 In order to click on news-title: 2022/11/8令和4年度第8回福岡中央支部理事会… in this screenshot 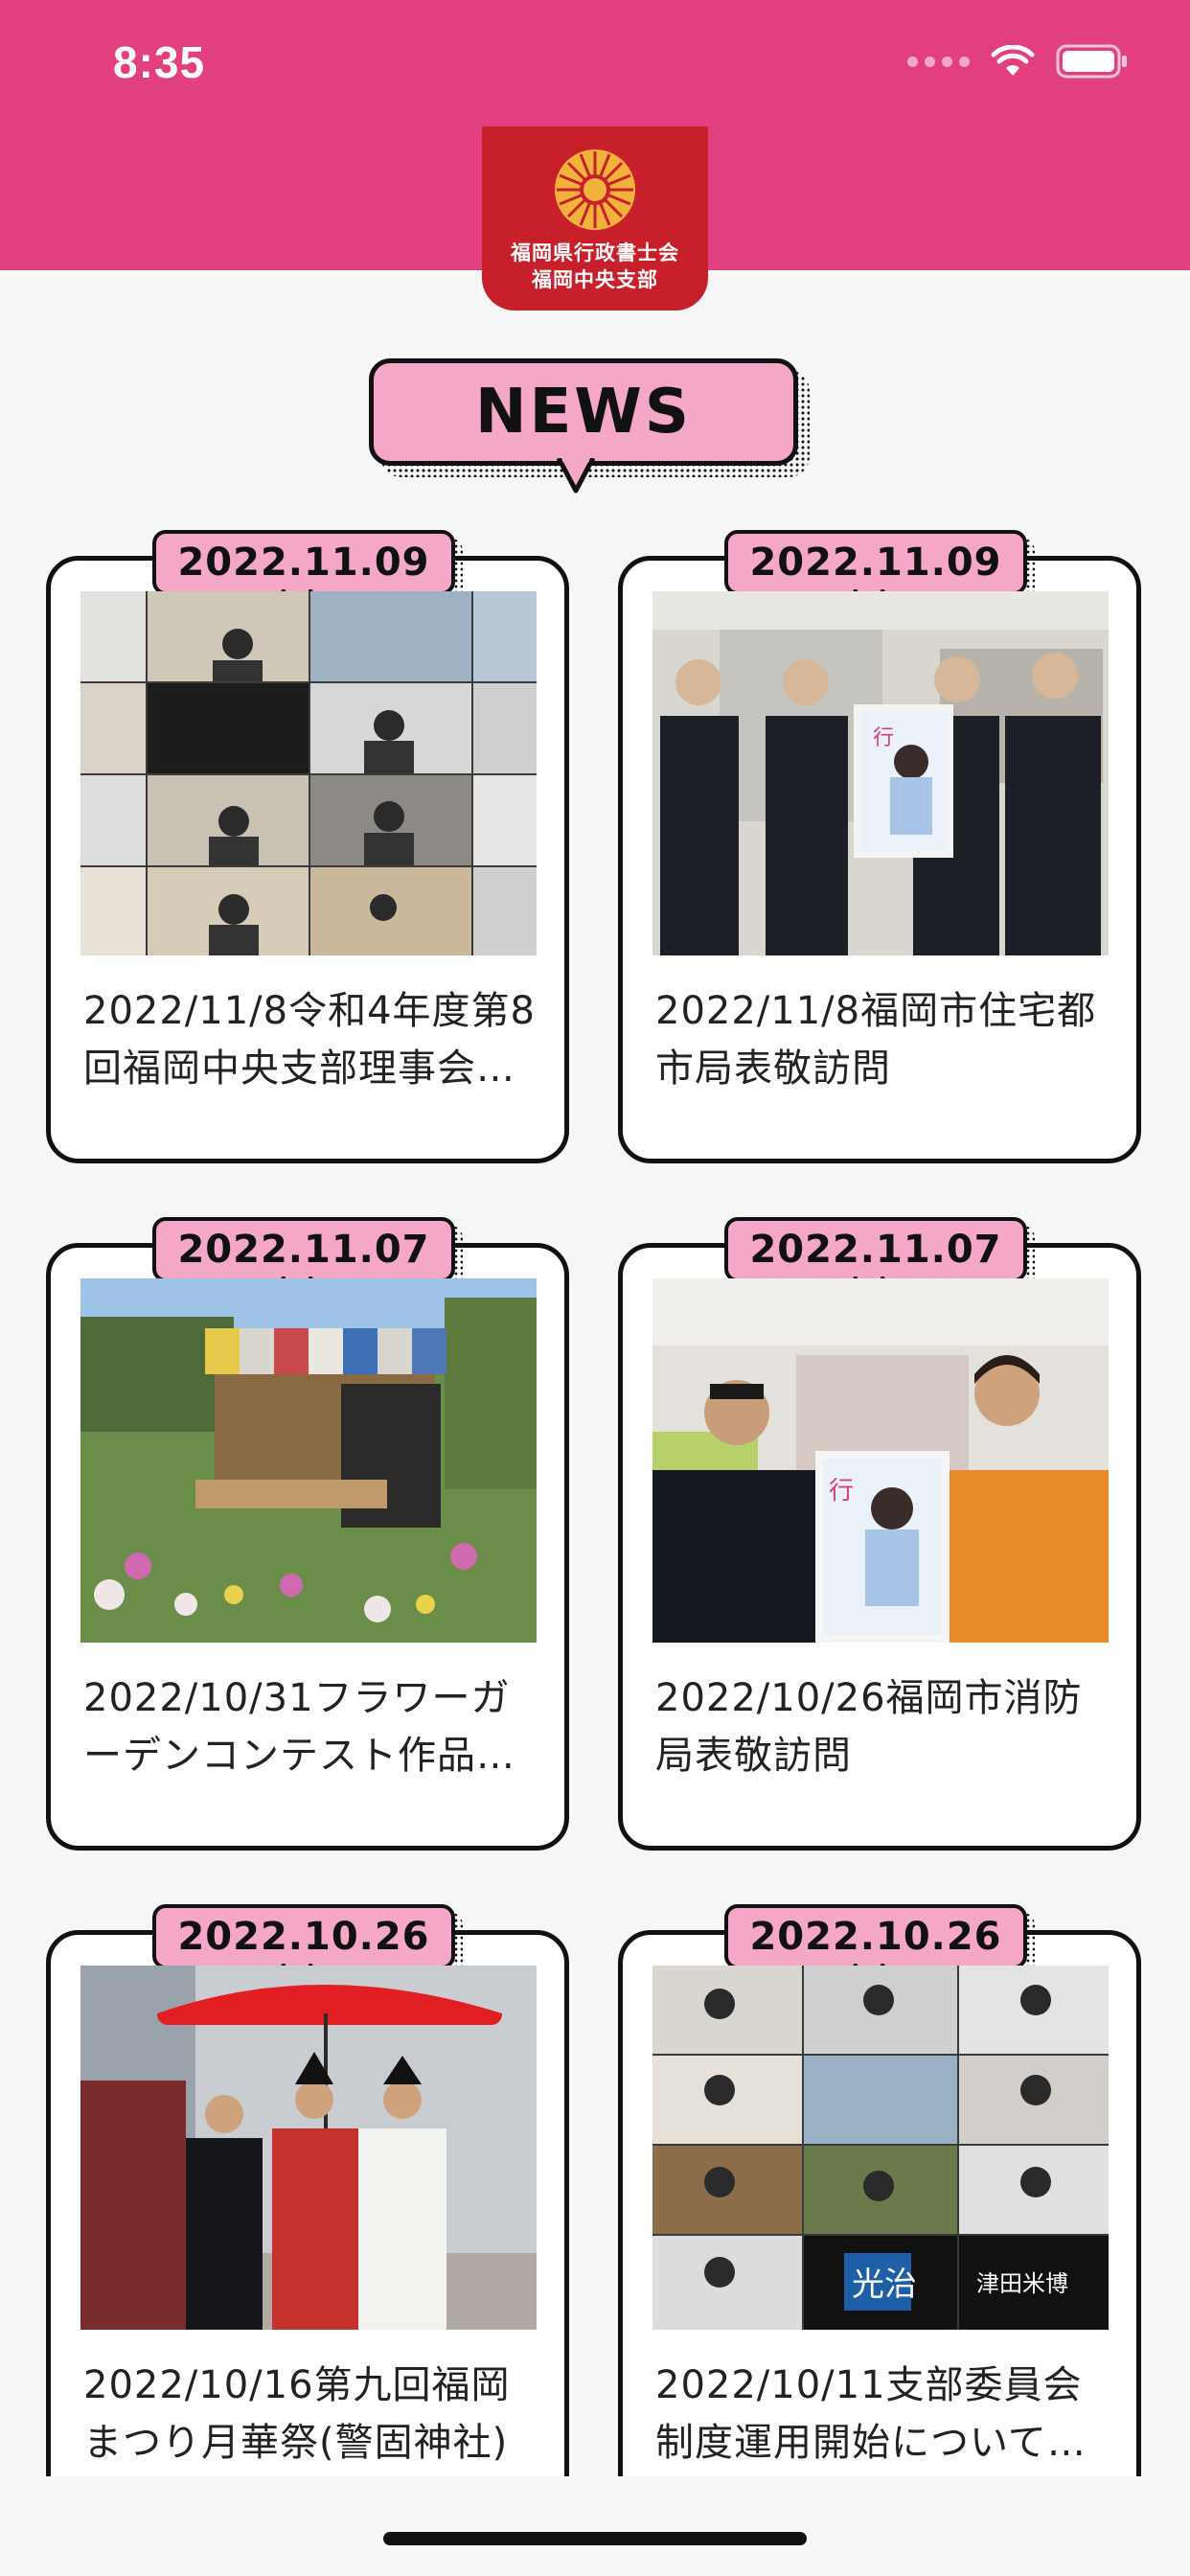, I will do `click(310, 1040)`.